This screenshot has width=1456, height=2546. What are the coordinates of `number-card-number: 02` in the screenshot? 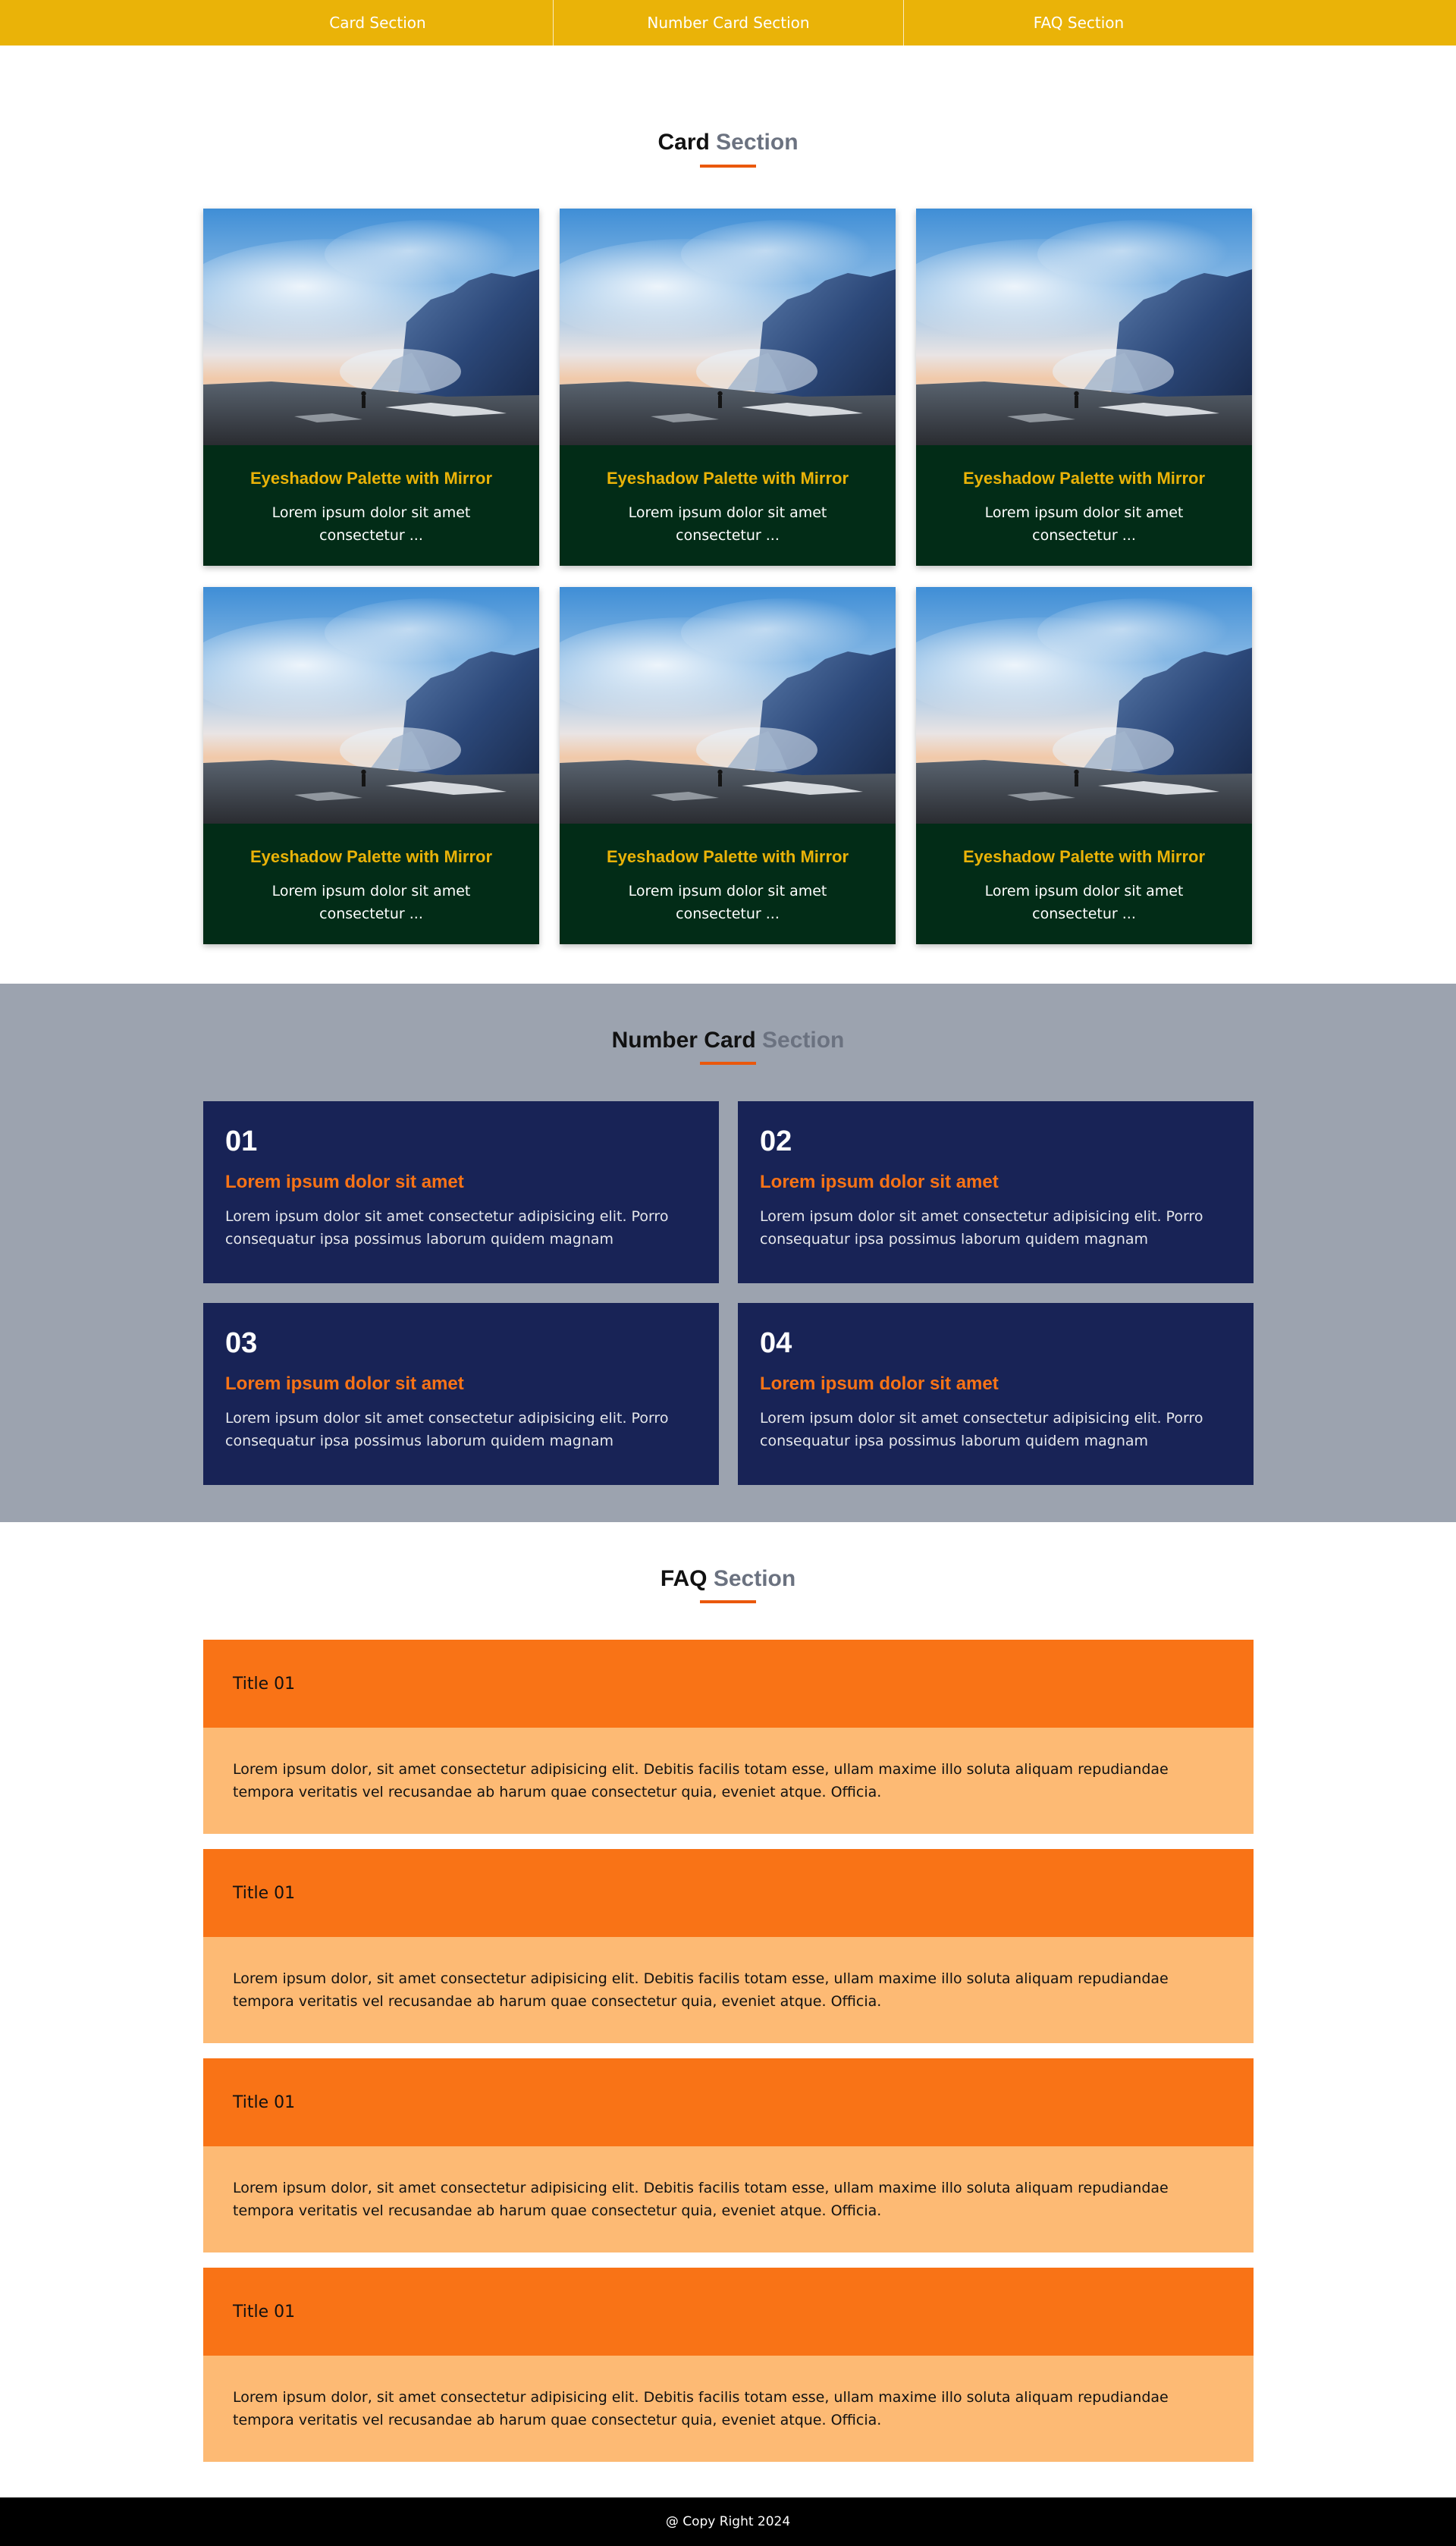 It's located at (776, 1141).